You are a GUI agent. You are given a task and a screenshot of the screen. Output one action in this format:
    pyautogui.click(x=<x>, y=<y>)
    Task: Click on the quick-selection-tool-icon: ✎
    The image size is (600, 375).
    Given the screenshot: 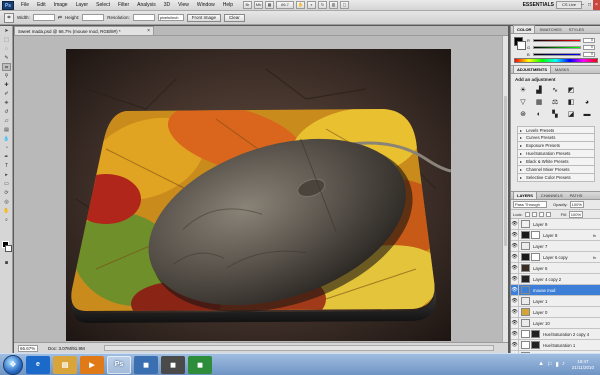 What is the action you would take?
    pyautogui.click(x=6, y=58)
    